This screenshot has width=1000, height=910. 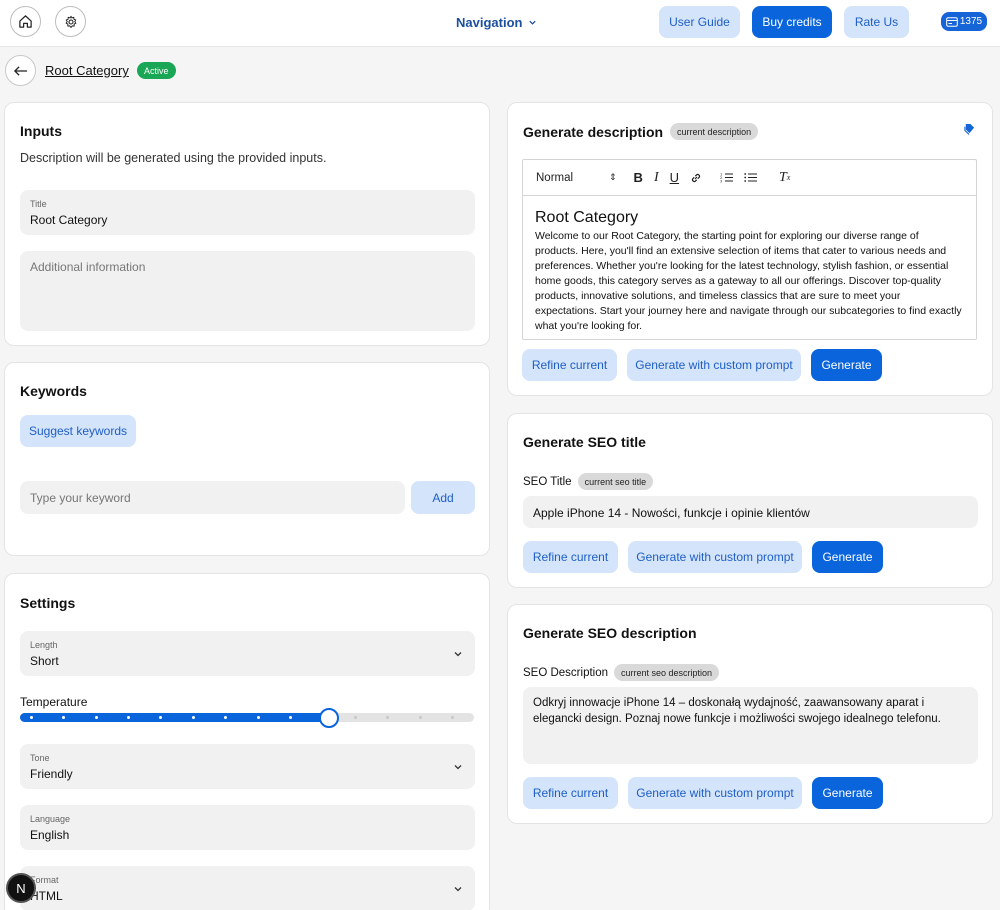 I want to click on seo-title-label: SEO Title, so click(x=547, y=481).